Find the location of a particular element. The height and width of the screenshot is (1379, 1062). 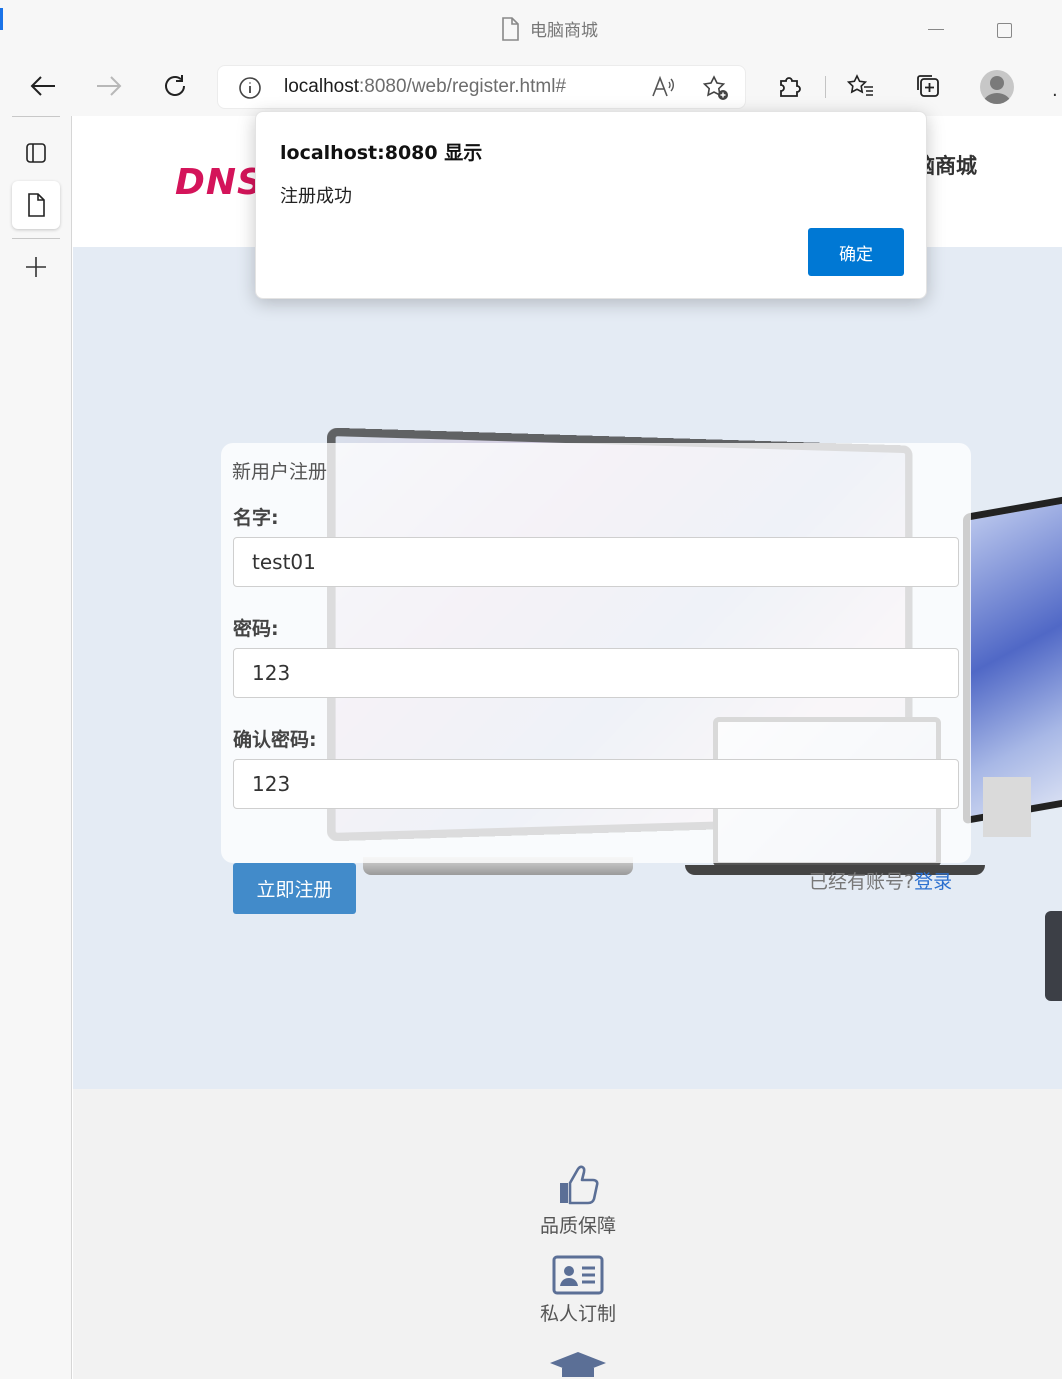

minimize-button is located at coordinates (936, 29).